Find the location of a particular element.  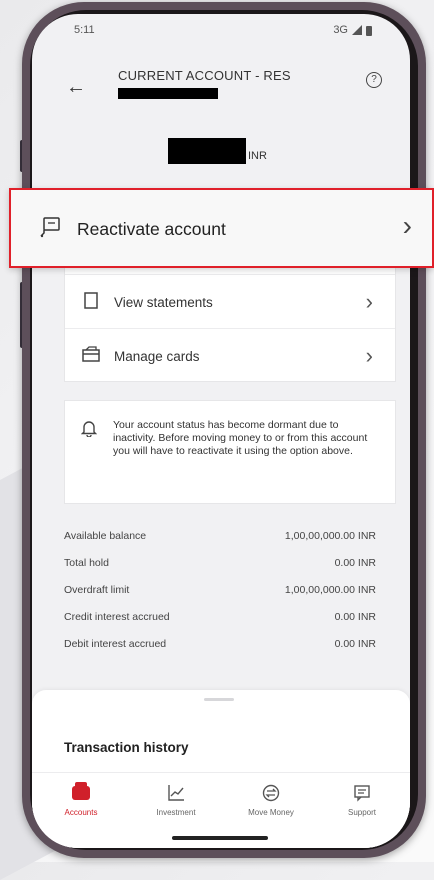

reactivate-account-button: Reactivate account › is located at coordinates (221, 228).